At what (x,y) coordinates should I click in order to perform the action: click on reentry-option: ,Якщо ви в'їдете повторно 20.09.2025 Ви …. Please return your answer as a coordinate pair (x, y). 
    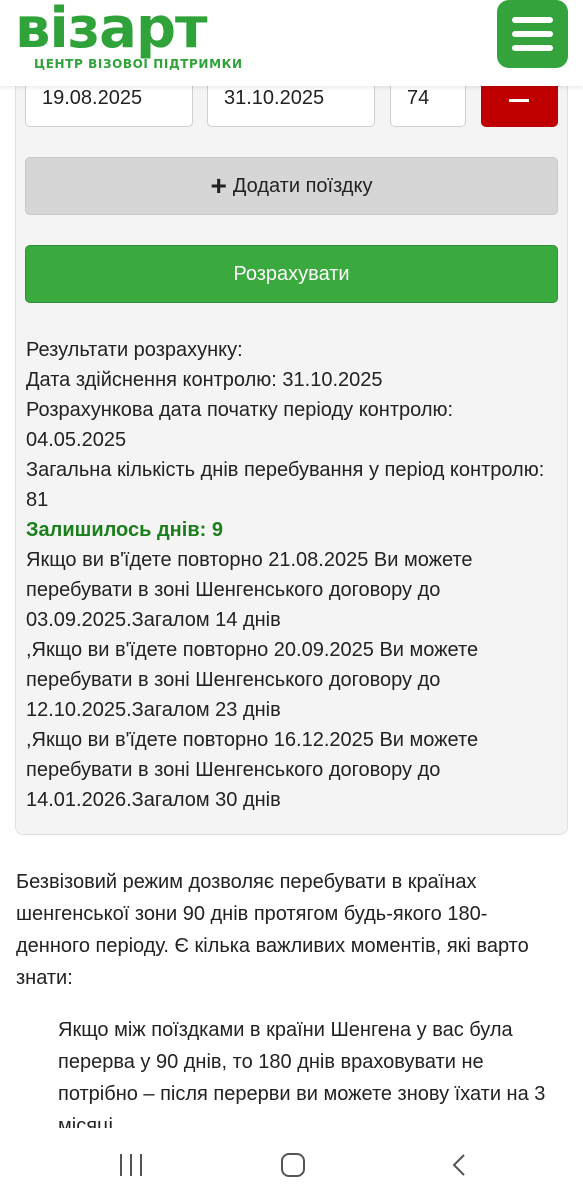
    Looking at the image, I should click on (252, 680).